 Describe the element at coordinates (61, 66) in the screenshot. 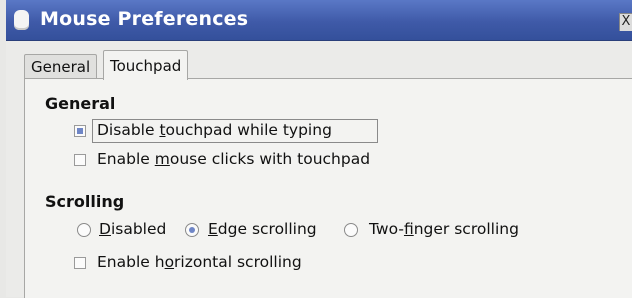

I see `tab-general: General` at that location.